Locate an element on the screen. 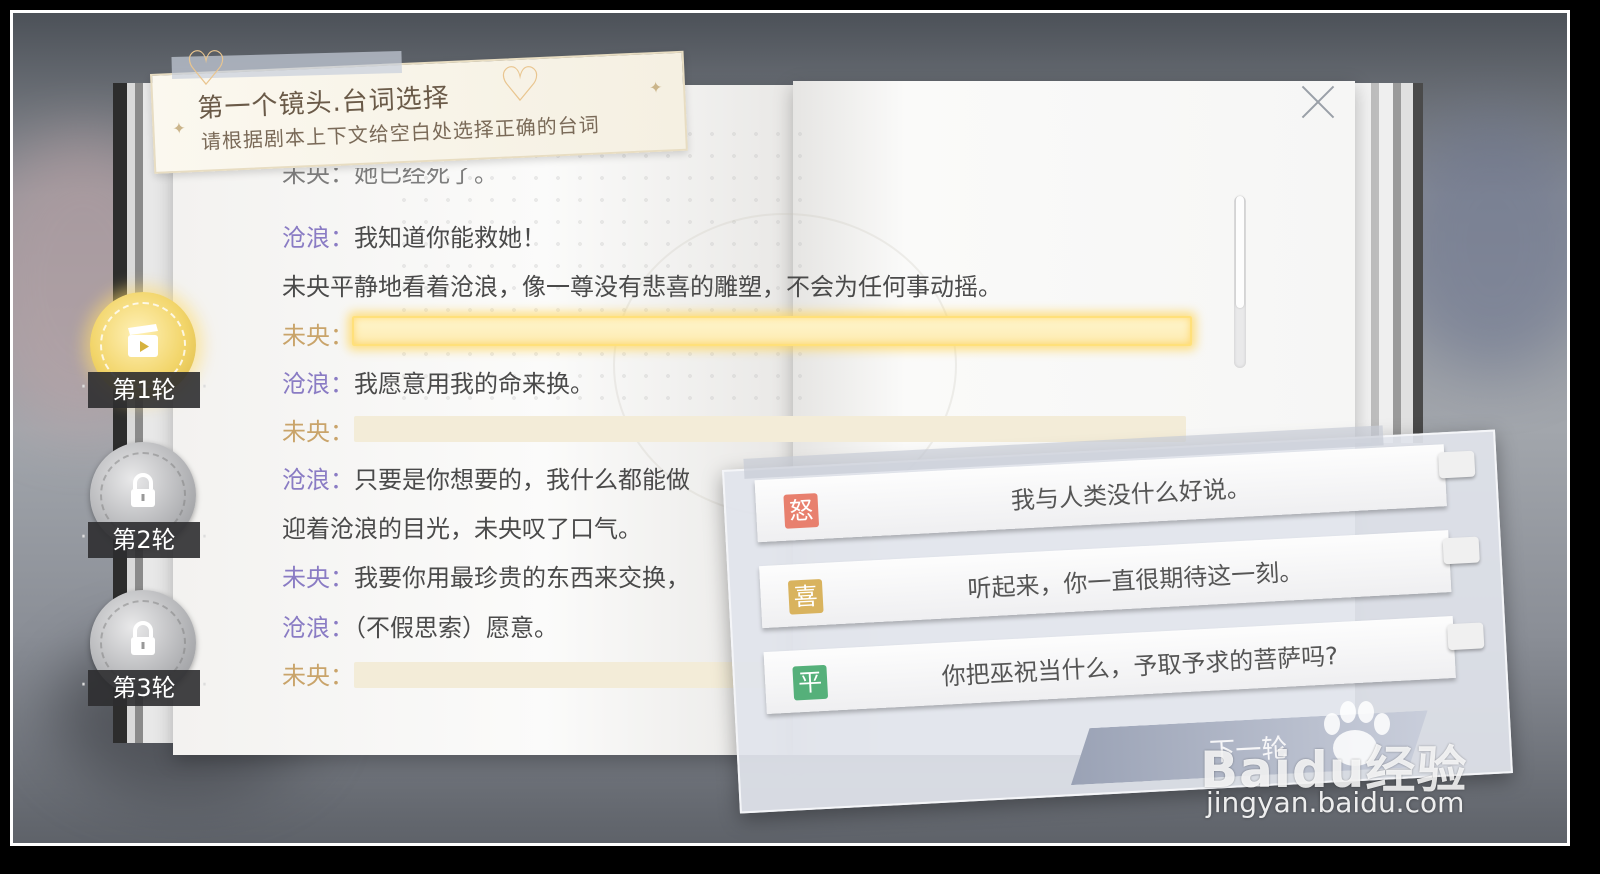 Image resolution: width=1600 pixels, height=874 pixels. script-line: 未央：我要你用最珍贵的东西来交换， is located at coordinates (486, 575).